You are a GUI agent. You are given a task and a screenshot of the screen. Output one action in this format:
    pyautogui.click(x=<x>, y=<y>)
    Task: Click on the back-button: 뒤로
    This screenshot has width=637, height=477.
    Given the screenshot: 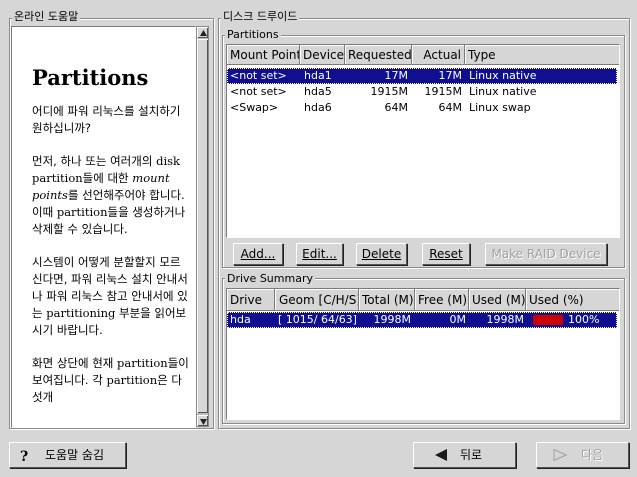 What is the action you would take?
    pyautogui.click(x=464, y=455)
    